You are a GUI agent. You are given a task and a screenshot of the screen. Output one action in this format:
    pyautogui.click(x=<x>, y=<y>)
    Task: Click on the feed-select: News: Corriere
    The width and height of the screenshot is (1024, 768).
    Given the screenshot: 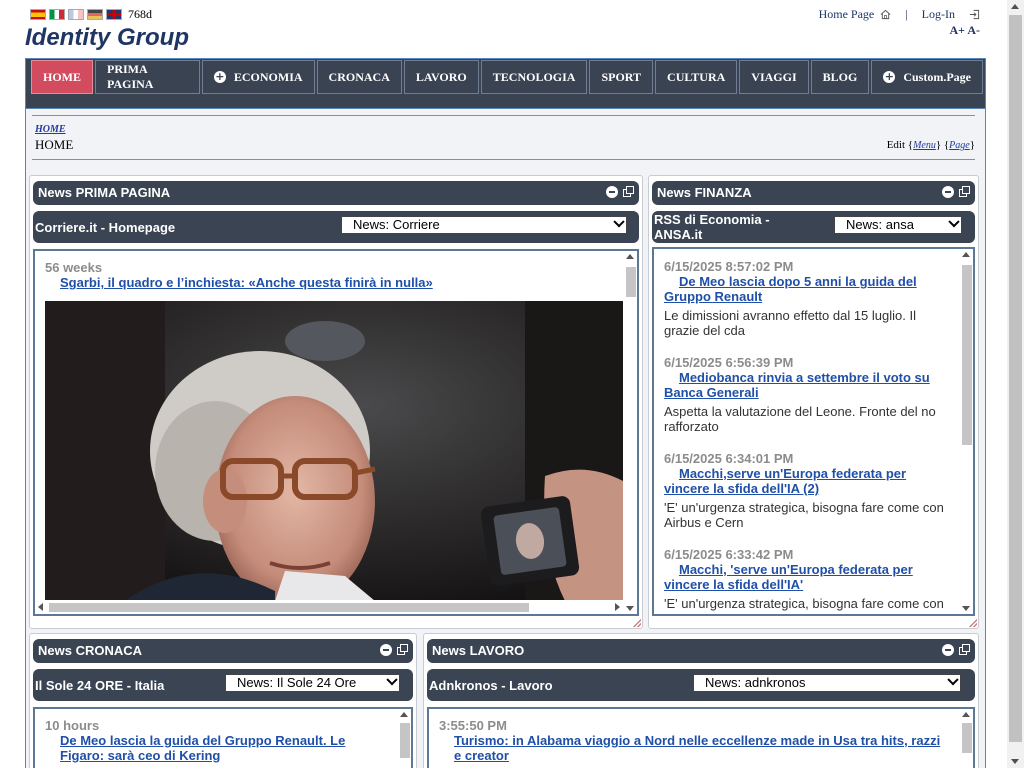 What is the action you would take?
    pyautogui.click(x=484, y=225)
    